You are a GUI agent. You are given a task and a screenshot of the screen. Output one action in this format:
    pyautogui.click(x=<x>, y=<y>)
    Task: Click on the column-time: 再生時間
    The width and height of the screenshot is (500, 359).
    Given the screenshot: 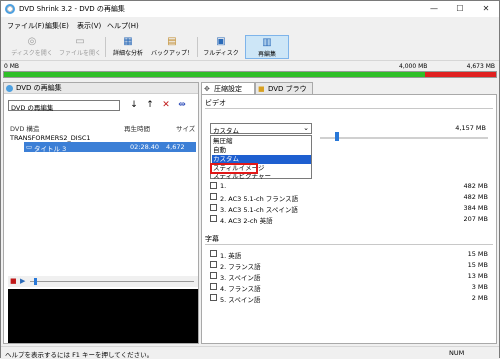 What is the action you would take?
    pyautogui.click(x=137, y=128)
    